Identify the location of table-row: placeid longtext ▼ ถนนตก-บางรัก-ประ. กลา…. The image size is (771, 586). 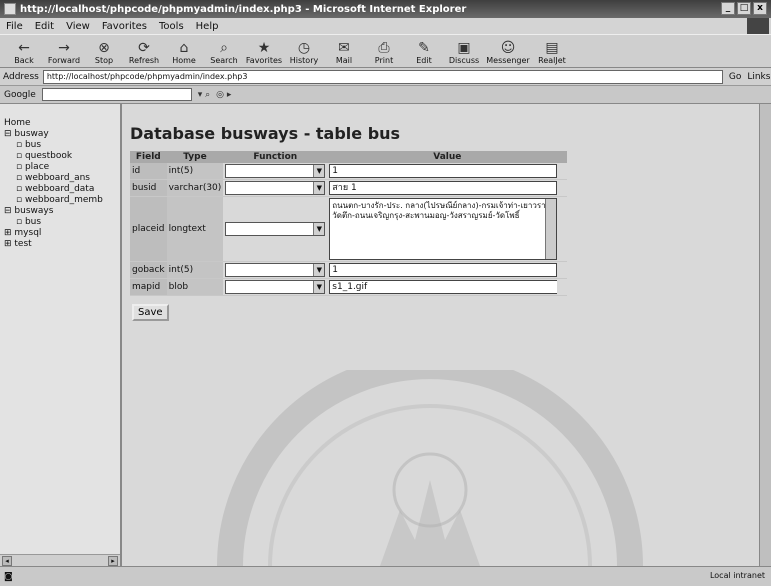
(349, 229).